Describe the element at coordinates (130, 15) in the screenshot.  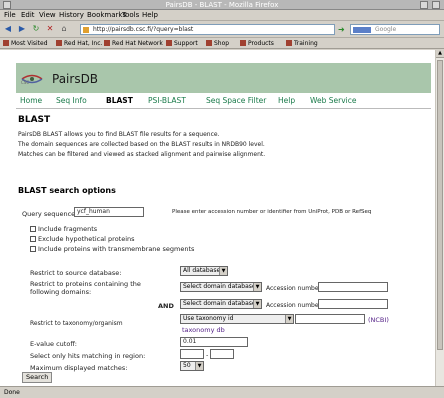
I see `menu-tools: Tools` at that location.